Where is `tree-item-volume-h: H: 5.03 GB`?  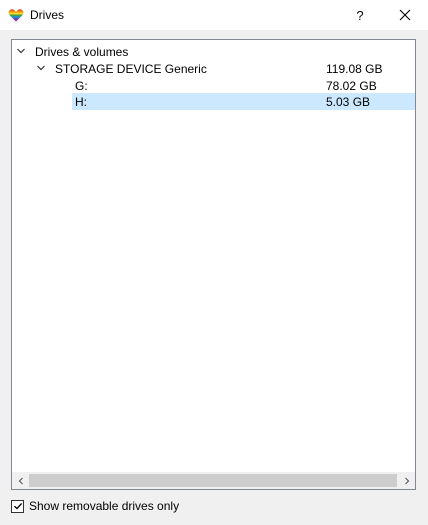 tree-item-volume-h: H: 5.03 GB is located at coordinates (213, 101).